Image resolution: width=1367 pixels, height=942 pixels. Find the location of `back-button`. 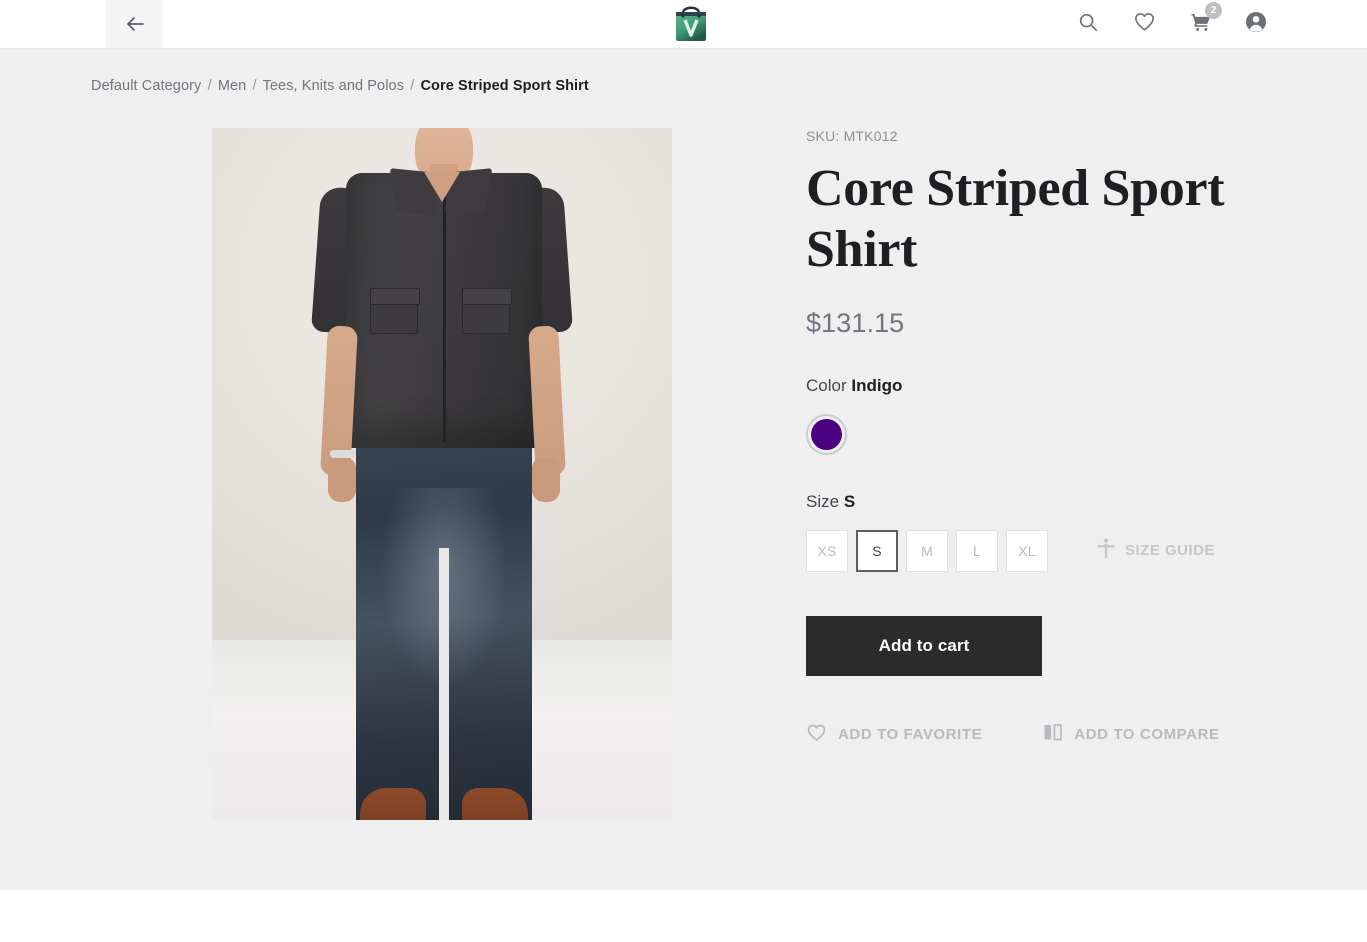

back-button is located at coordinates (134, 24).